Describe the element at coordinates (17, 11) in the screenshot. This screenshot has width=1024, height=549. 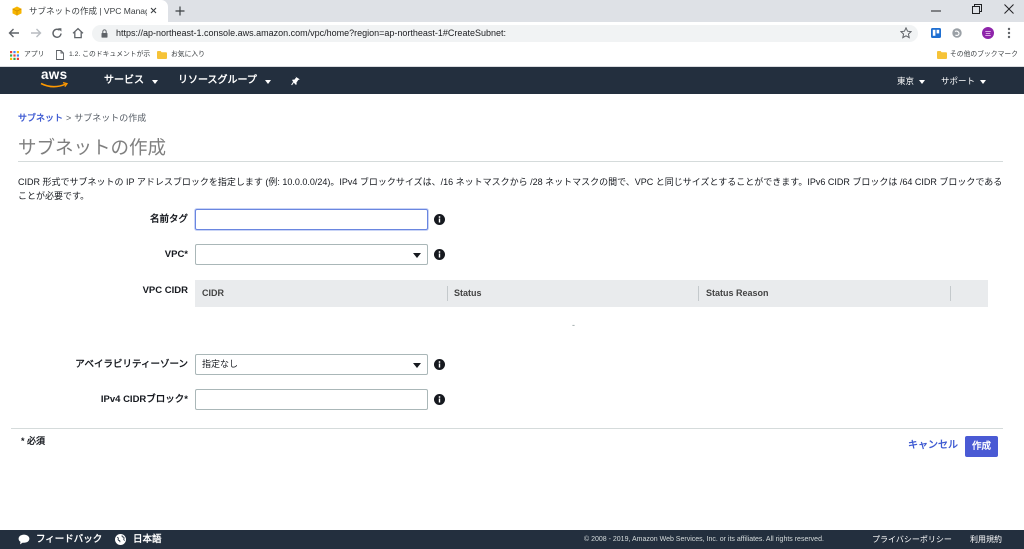
I see `aws-favicon-icon` at that location.